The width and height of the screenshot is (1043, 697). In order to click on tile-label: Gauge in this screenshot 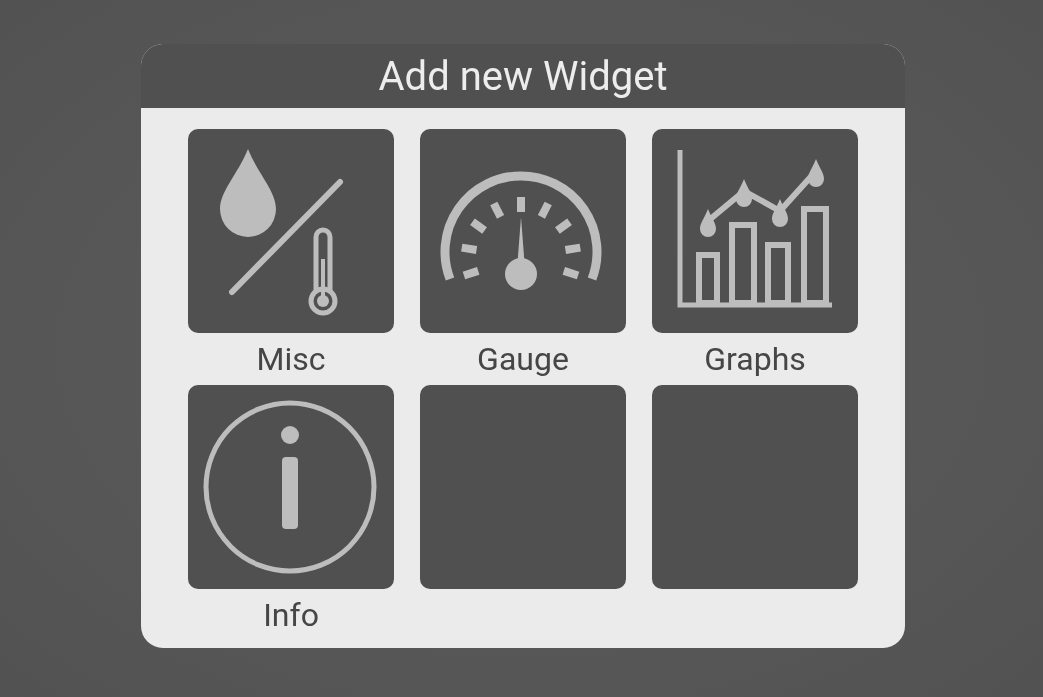, I will do `click(523, 359)`.